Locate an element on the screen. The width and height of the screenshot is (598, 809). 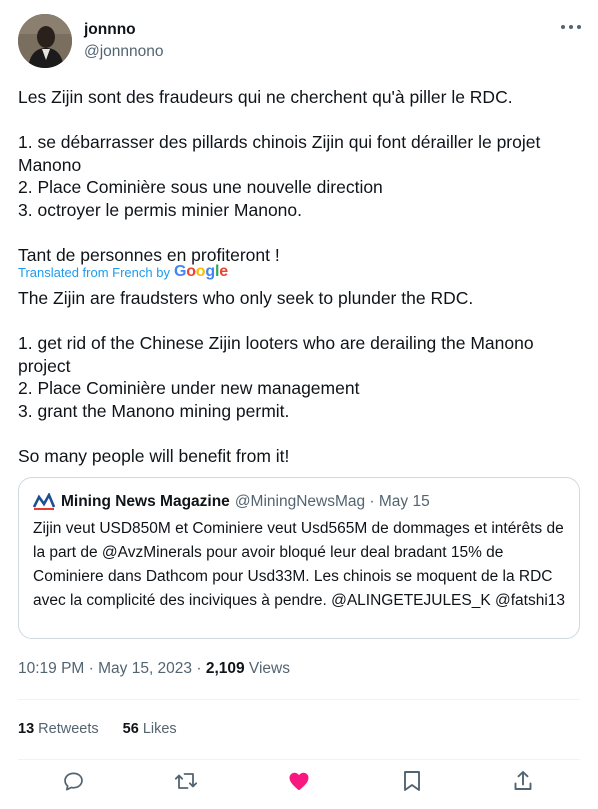
display-name: jonnno is located at coordinates (124, 30).